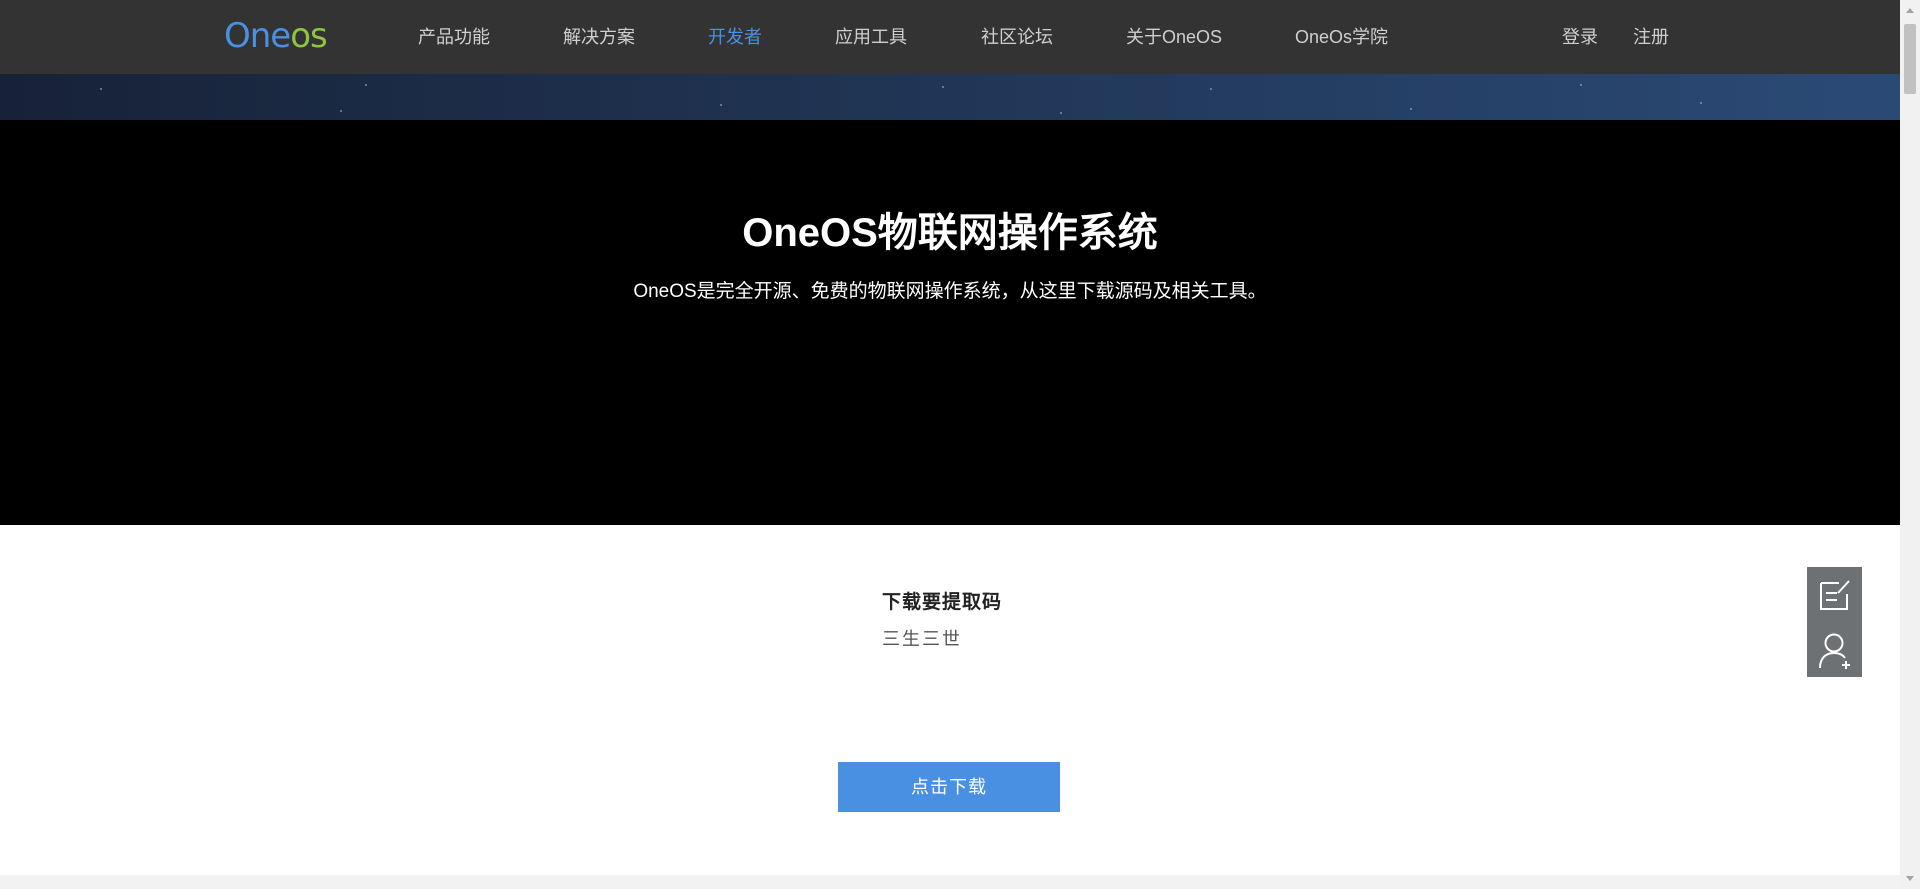 The image size is (1920, 889). I want to click on nav-item-solutions: 解决方案, so click(599, 37).